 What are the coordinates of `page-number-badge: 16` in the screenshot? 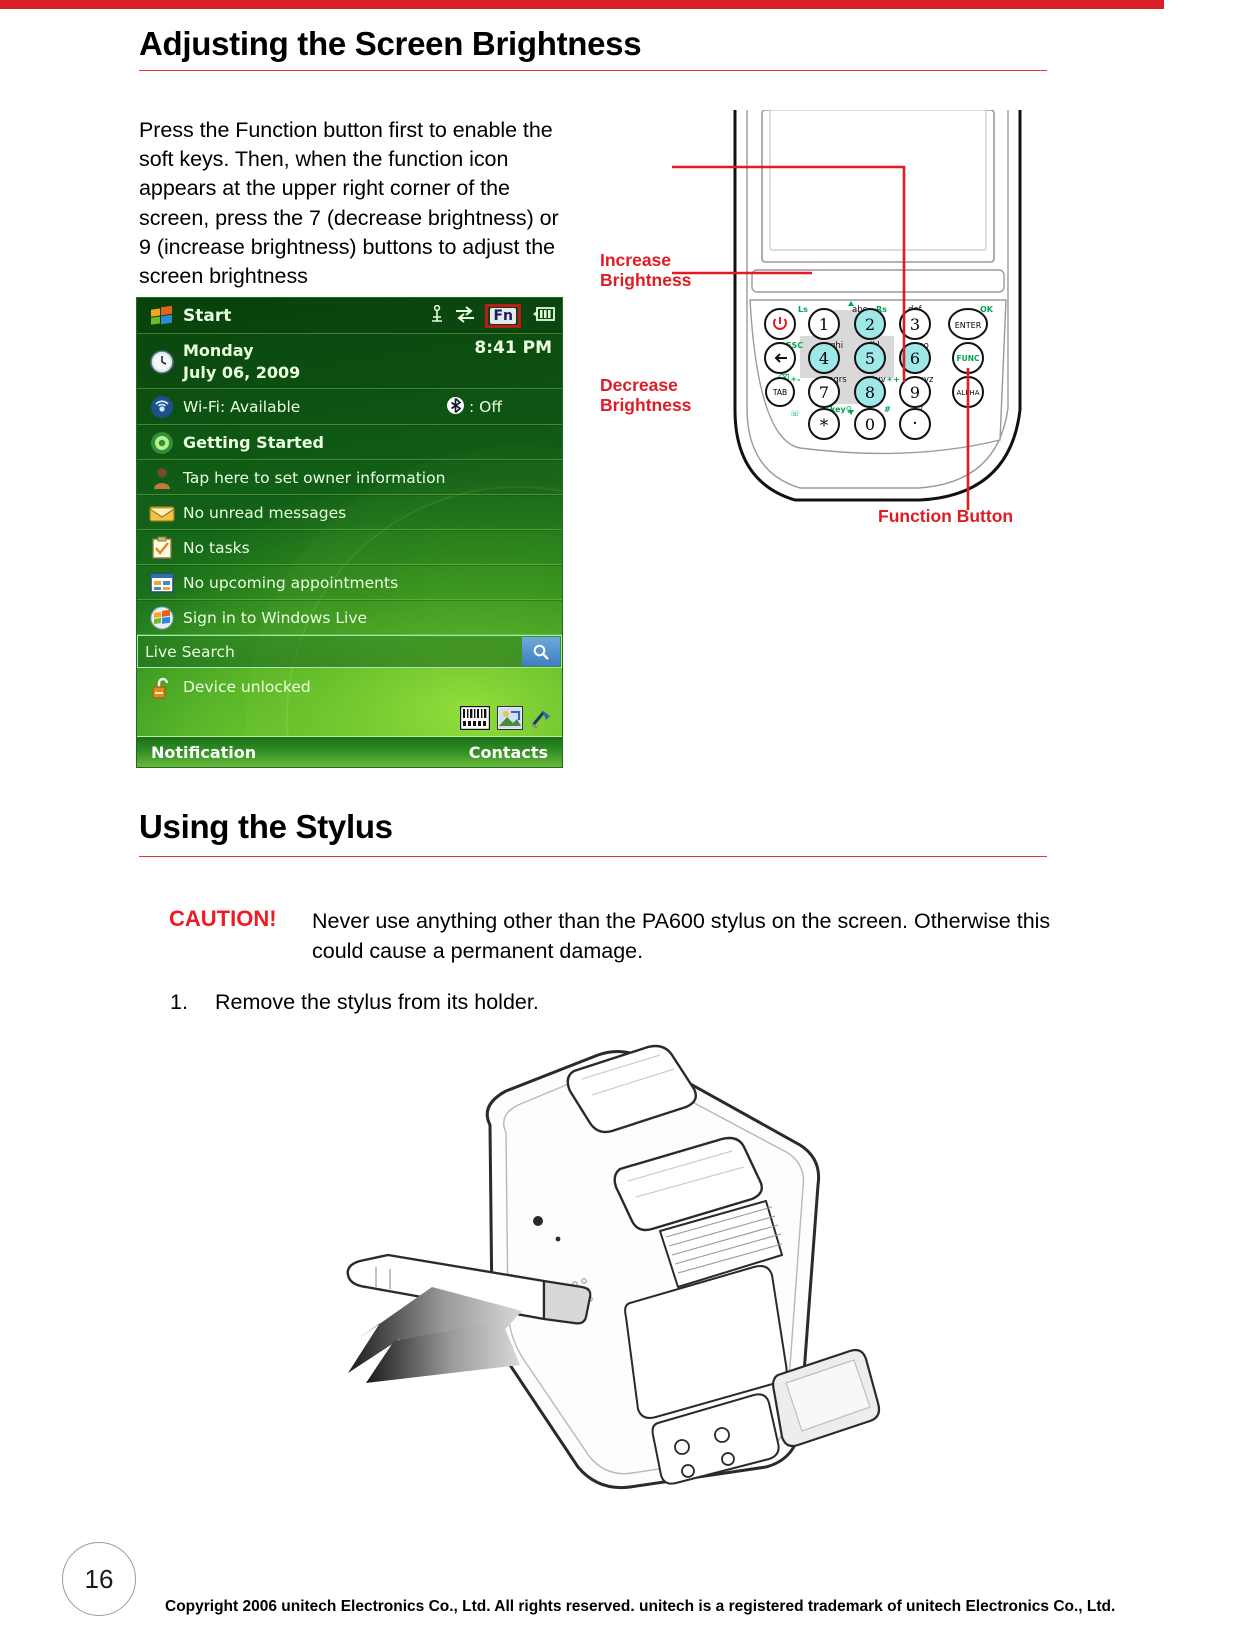 It's located at (99, 1579).